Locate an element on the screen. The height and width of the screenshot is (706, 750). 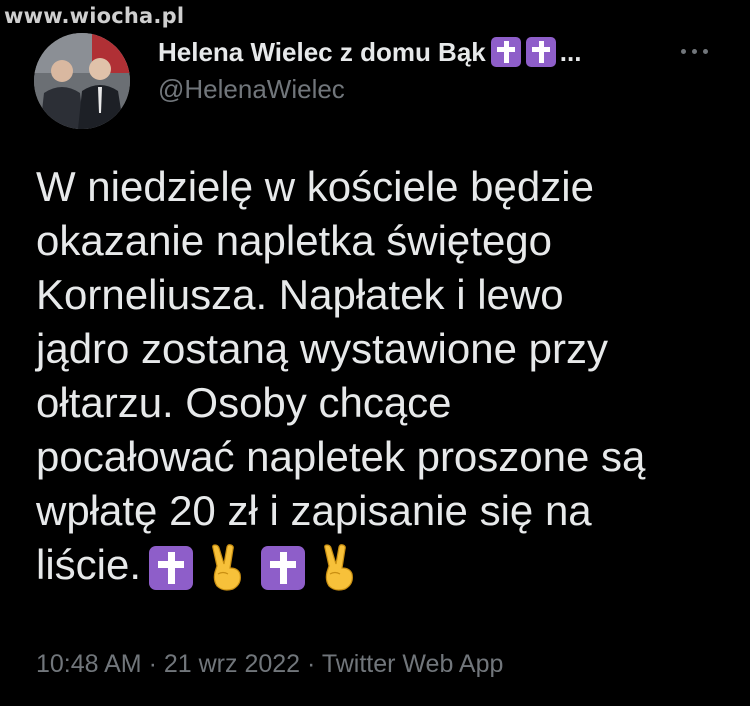
tweet-line: ołtarzu. Osoby chcące is located at coordinates (244, 402).